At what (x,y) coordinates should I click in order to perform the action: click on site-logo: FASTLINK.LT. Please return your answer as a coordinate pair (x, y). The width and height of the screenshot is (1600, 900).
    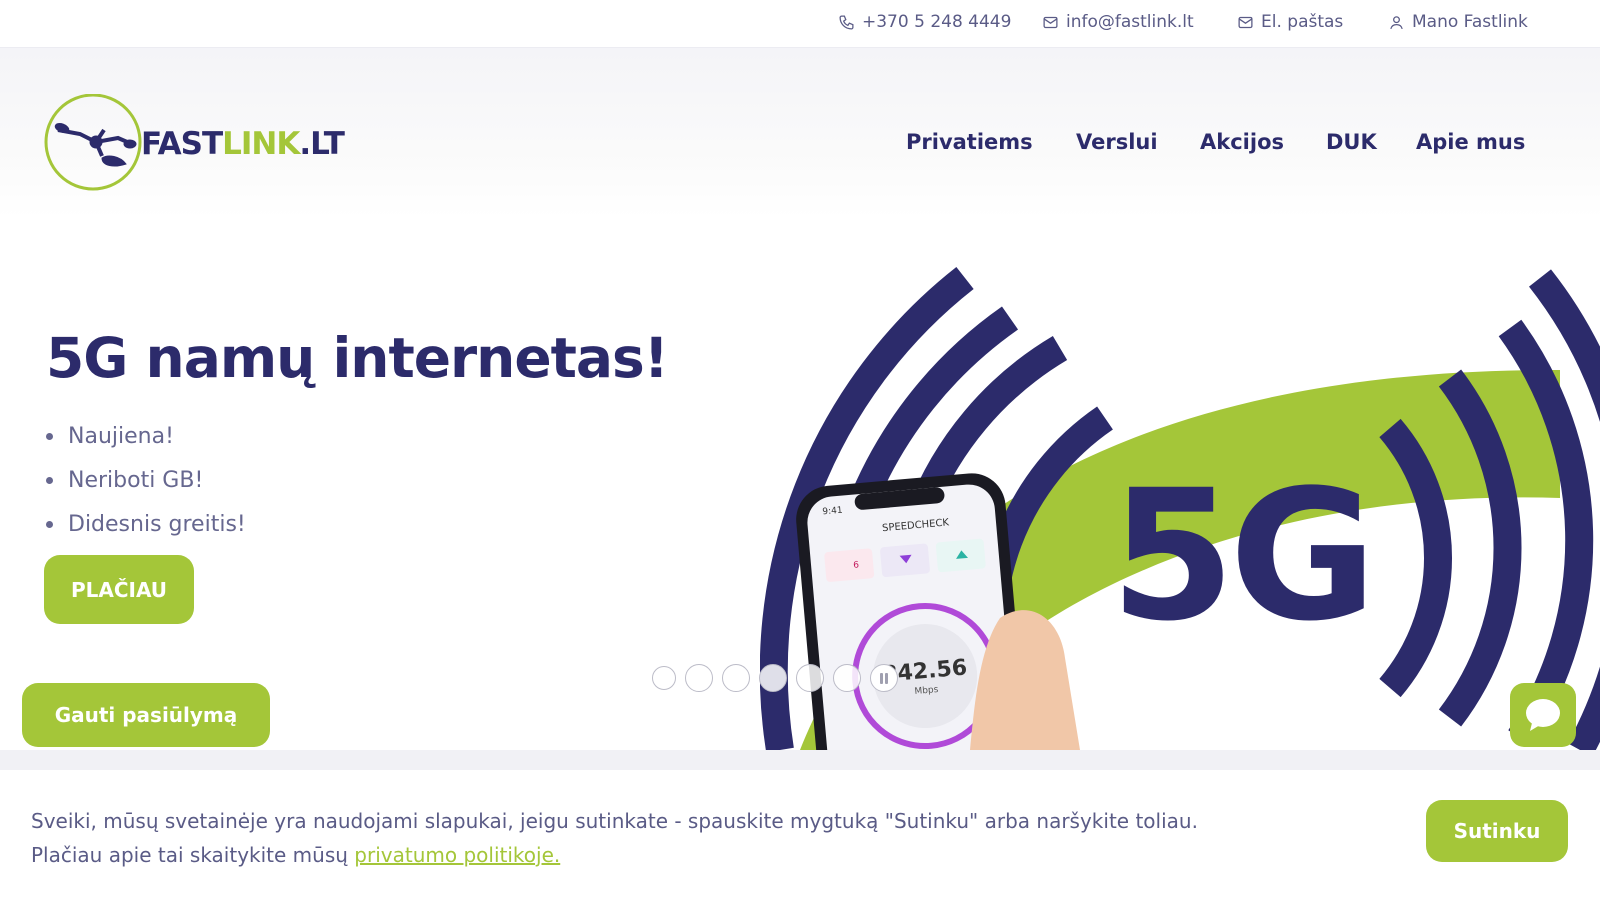
    Looking at the image, I should click on (204, 143).